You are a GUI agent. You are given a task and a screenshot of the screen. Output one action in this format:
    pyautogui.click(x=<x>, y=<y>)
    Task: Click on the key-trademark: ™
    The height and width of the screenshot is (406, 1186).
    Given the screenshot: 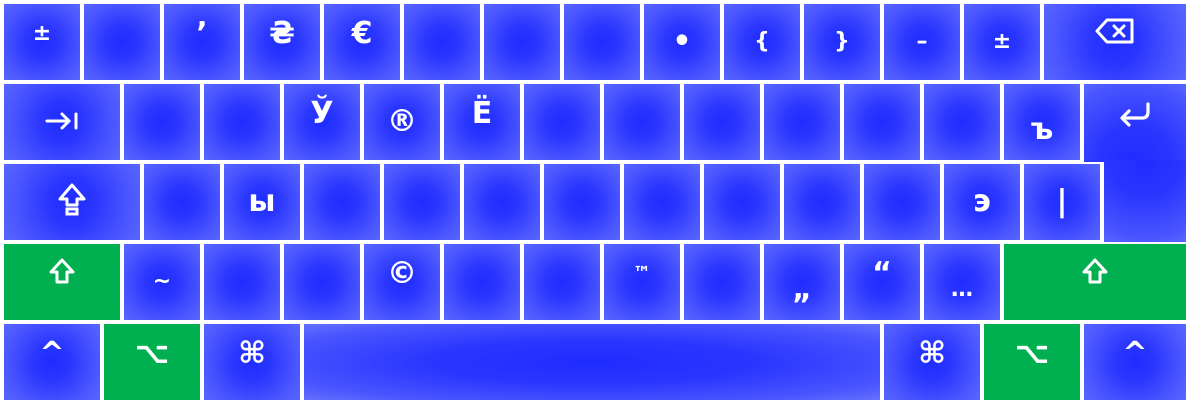 What is the action you would take?
    pyautogui.click(x=642, y=282)
    